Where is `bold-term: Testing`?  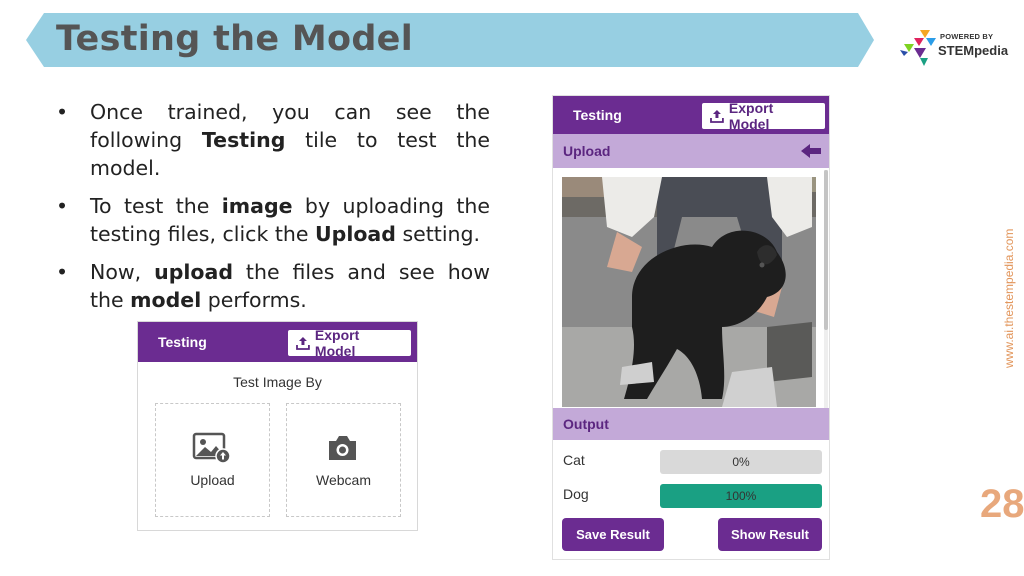 bold-term: Testing is located at coordinates (243, 140).